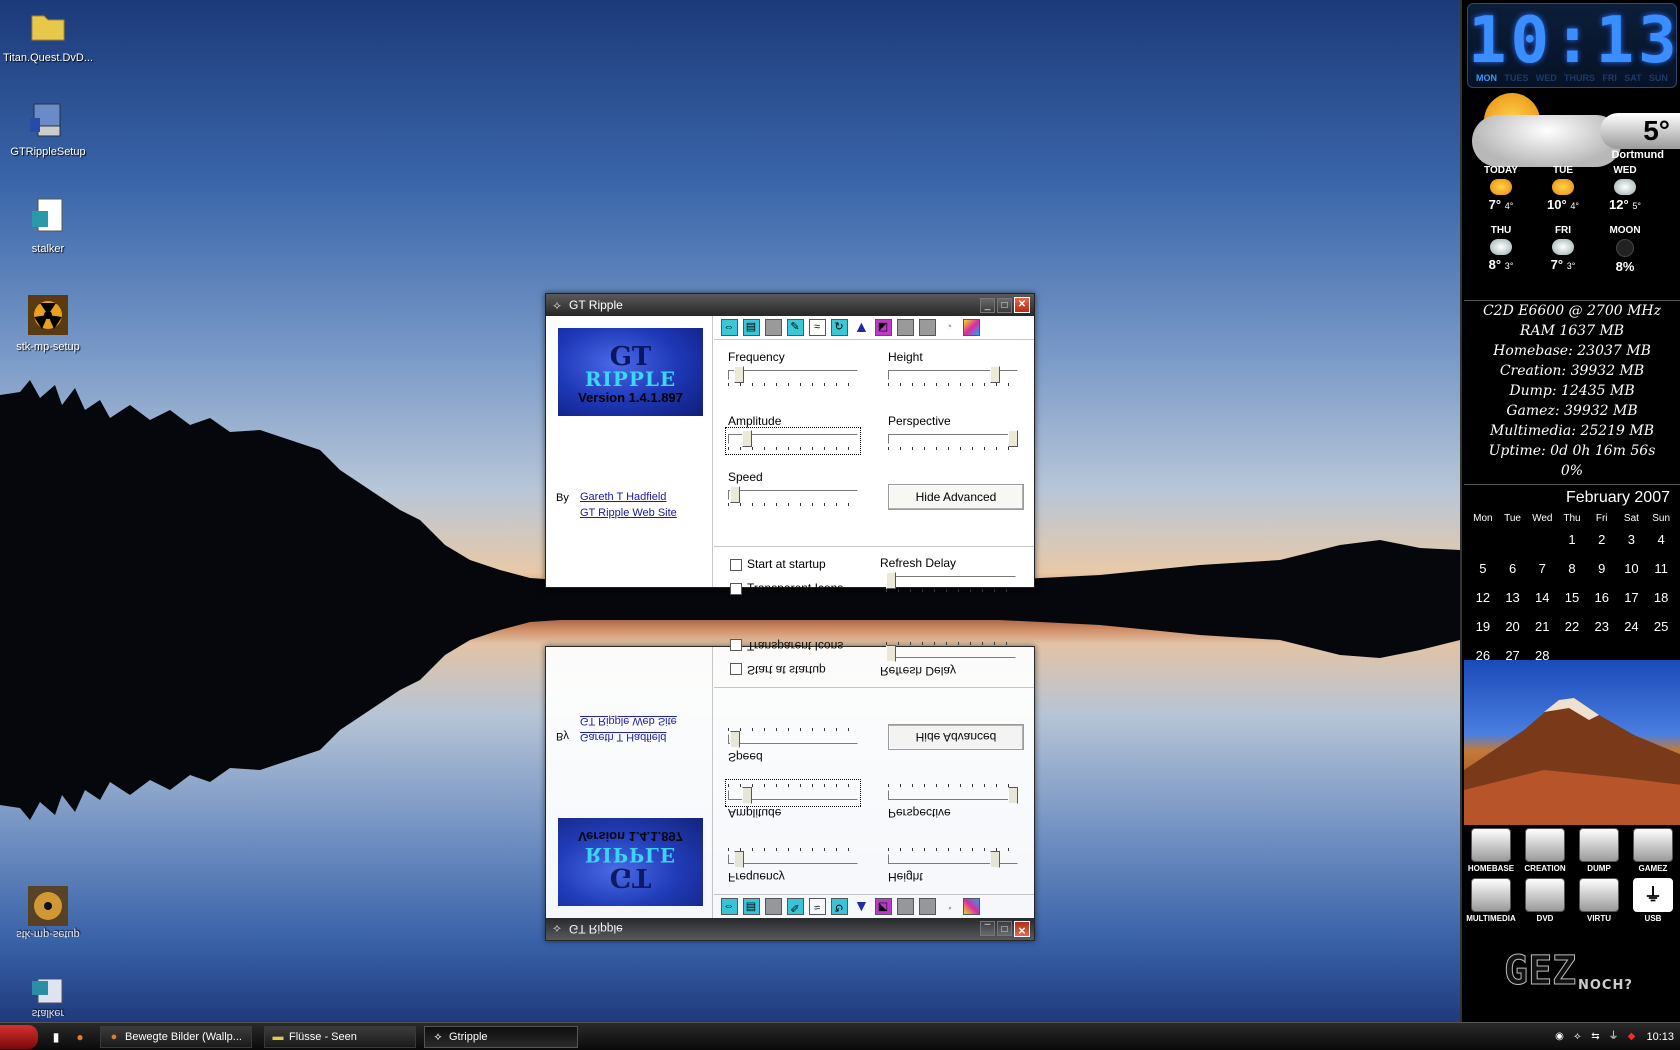 Image resolution: width=1680 pixels, height=1050 pixels. I want to click on gtripple-tray-icon: ⟡, so click(1577, 1037).